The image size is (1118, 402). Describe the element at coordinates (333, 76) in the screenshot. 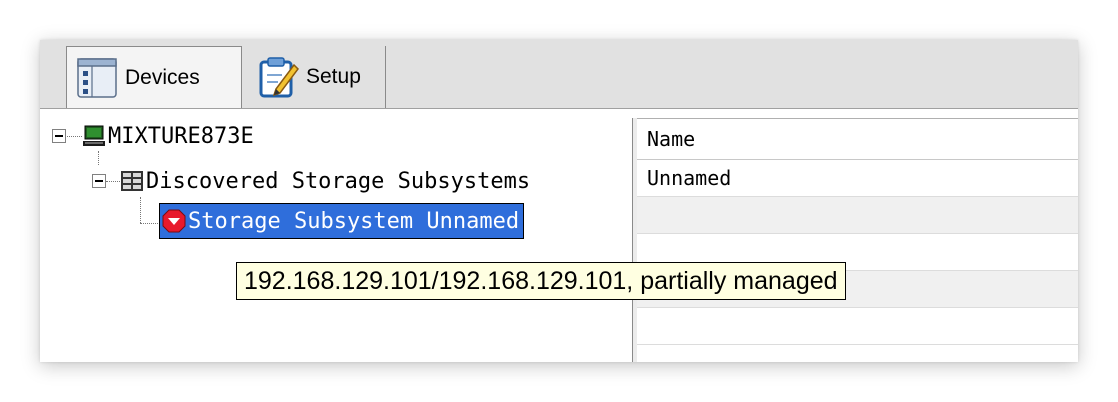

I see `tab-setup-label: Setup` at that location.